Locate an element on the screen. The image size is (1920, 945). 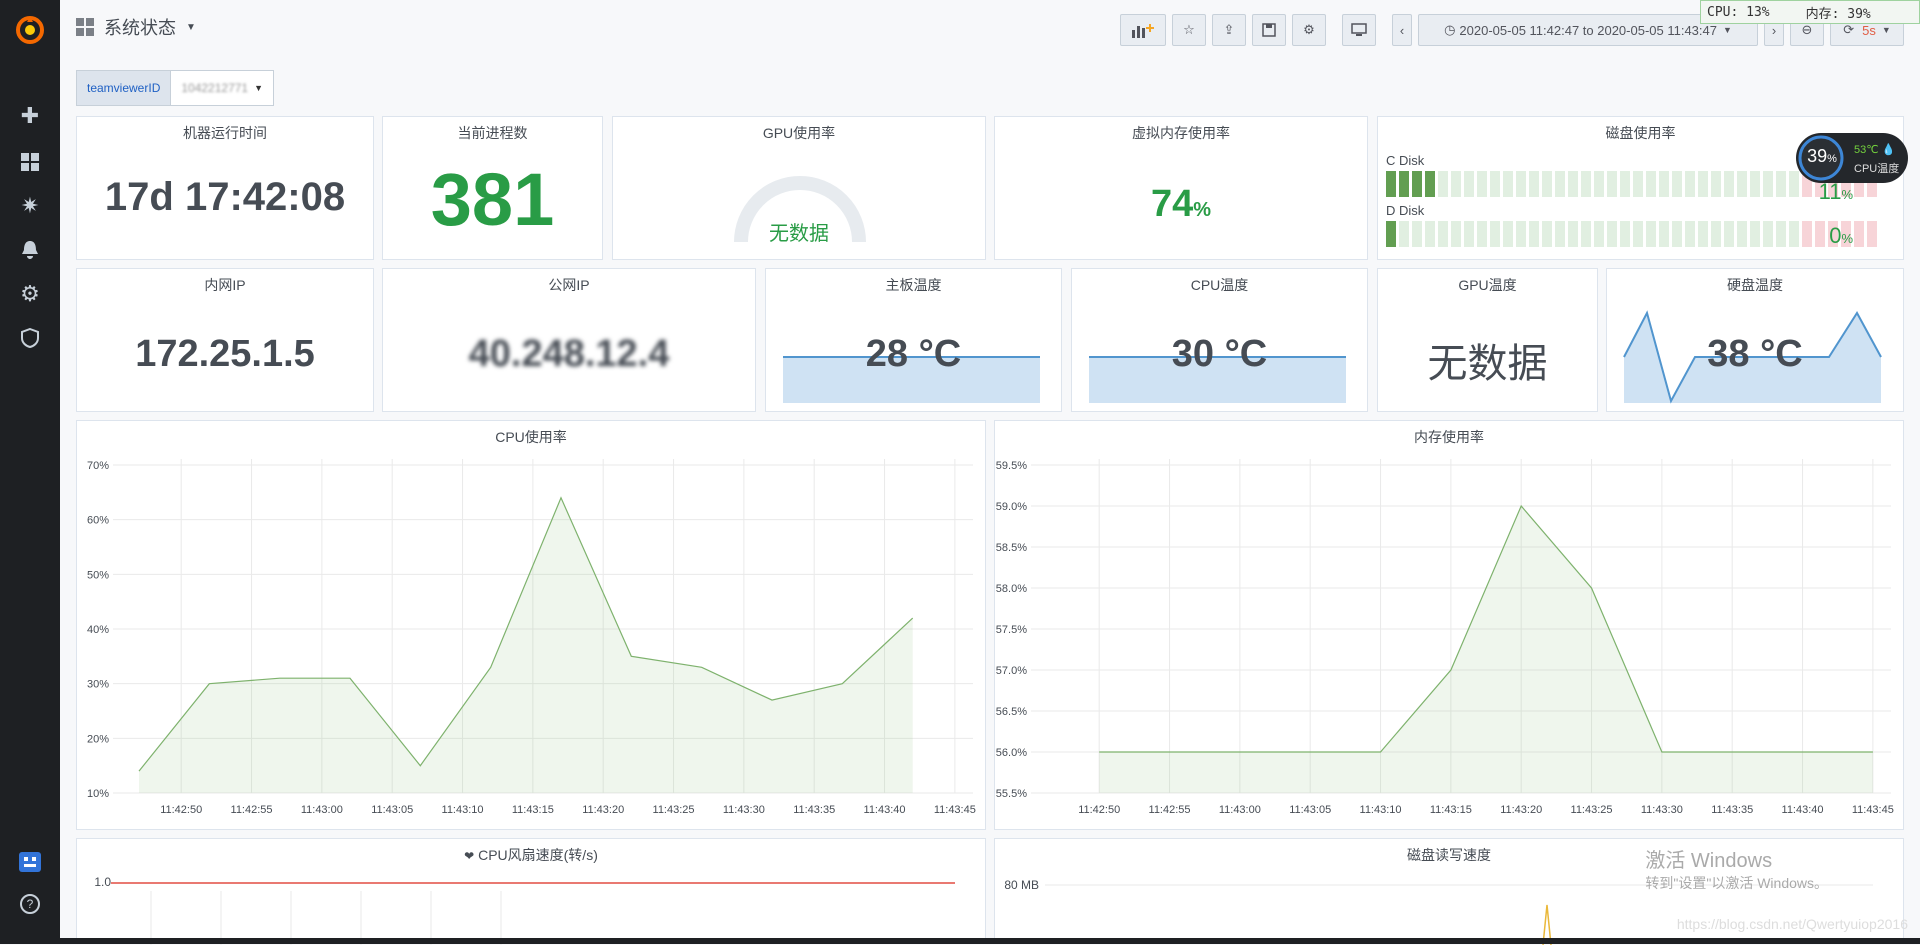
plus-icon: ✚ is located at coordinates (30, 116).